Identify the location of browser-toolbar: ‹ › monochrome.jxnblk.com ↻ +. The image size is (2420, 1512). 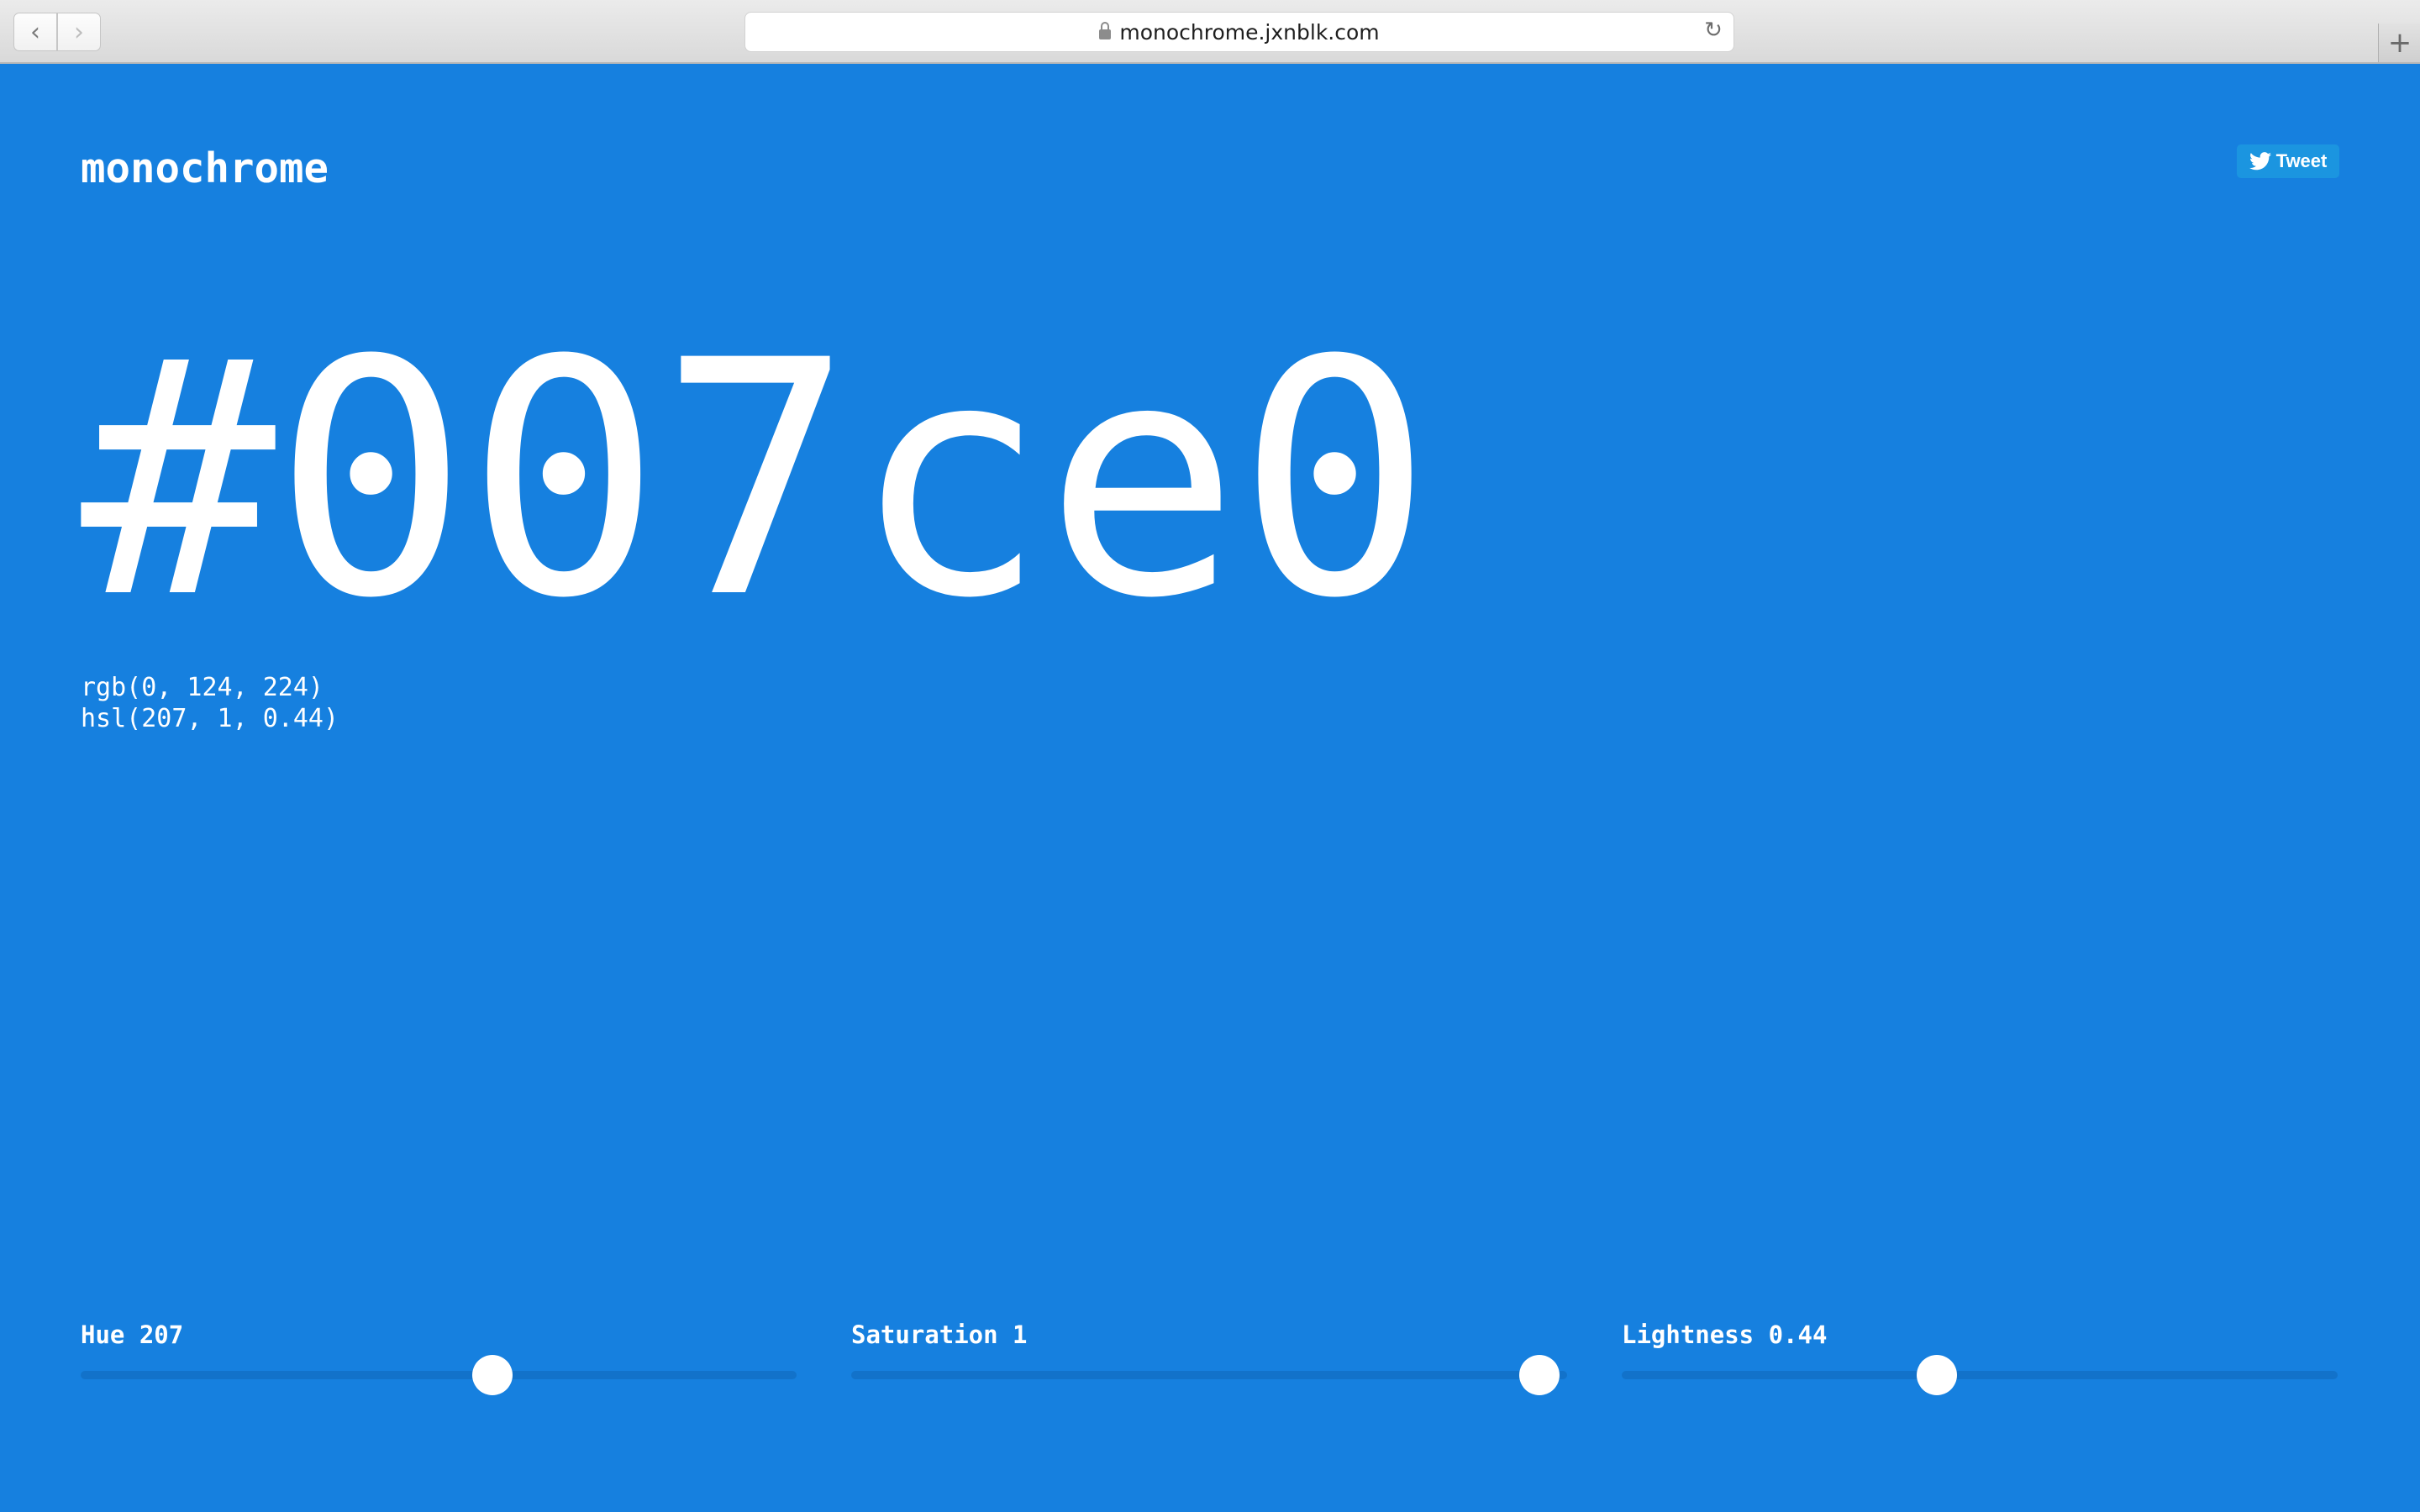
(1210, 32).